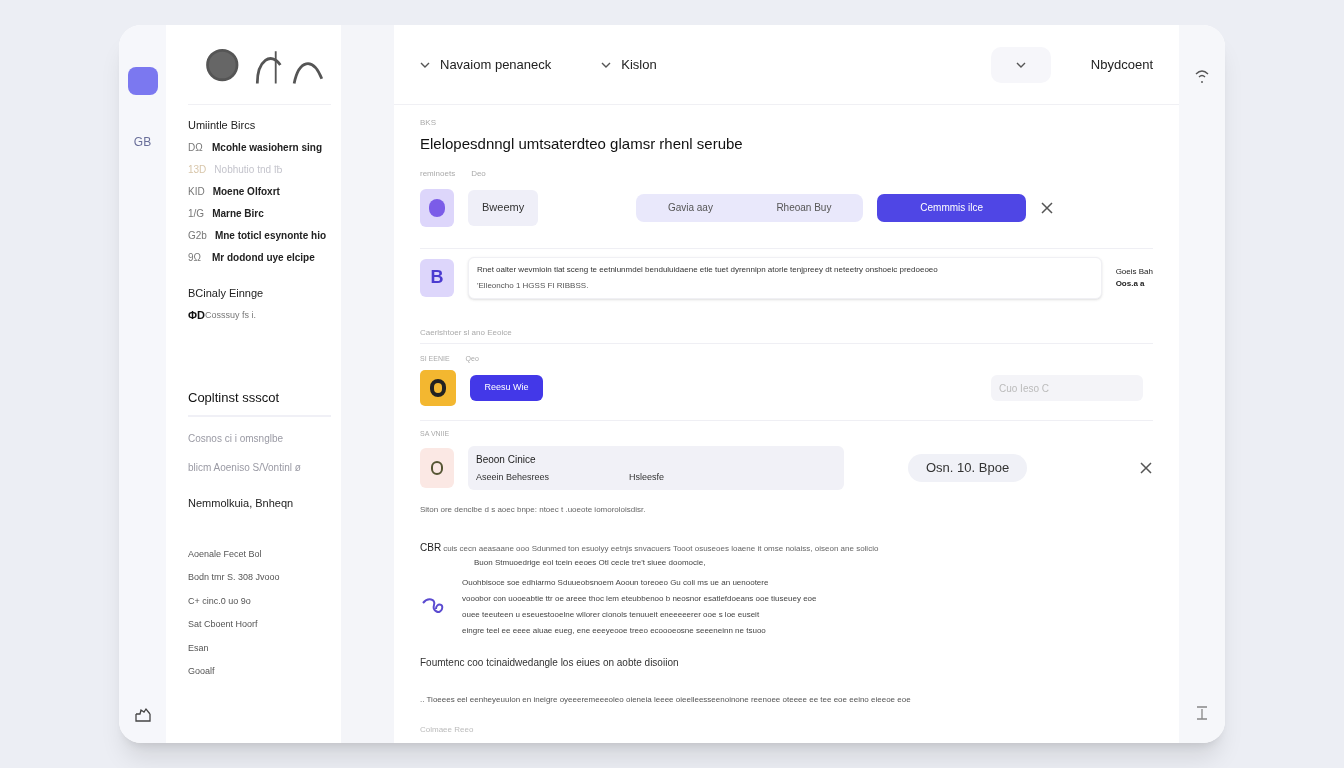 Image resolution: width=1344 pixels, height=768 pixels. I want to click on wifi-icon, so click(1202, 77).